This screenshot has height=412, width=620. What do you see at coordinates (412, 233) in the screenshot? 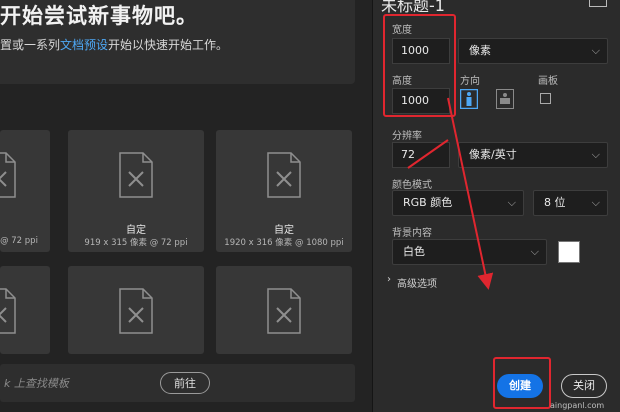
I see `background-label: 背景内容` at bounding box center [412, 233].